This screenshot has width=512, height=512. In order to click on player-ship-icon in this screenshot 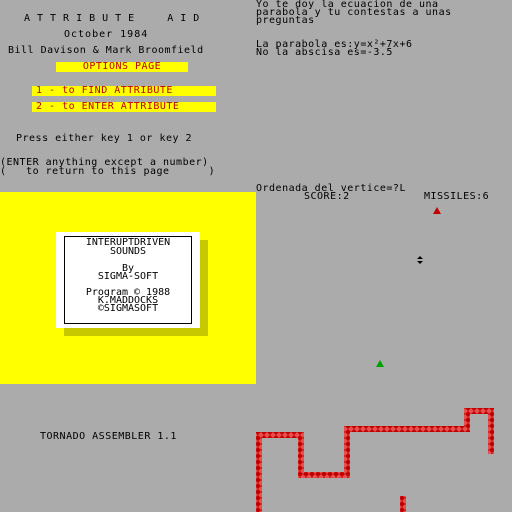, I will do `click(380, 363)`.